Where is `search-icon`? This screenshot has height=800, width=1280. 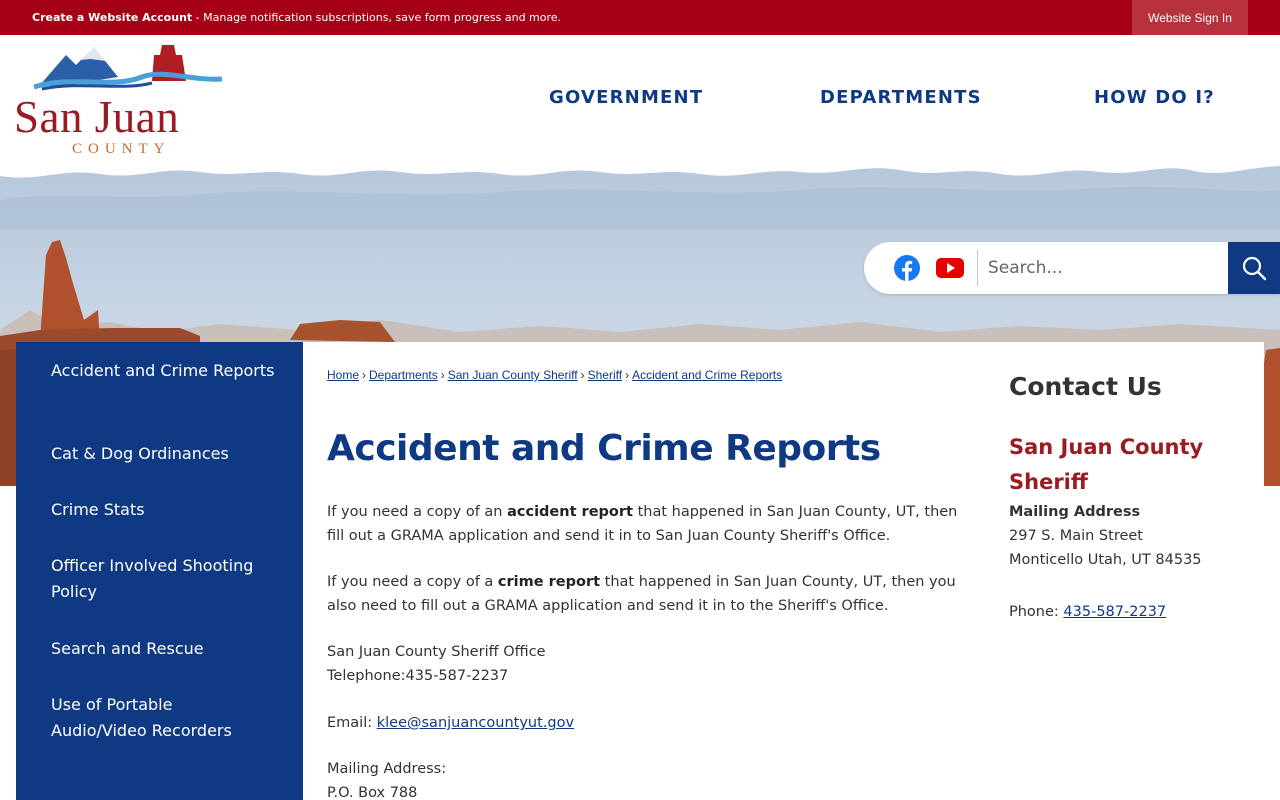
search-icon is located at coordinates (1254, 268).